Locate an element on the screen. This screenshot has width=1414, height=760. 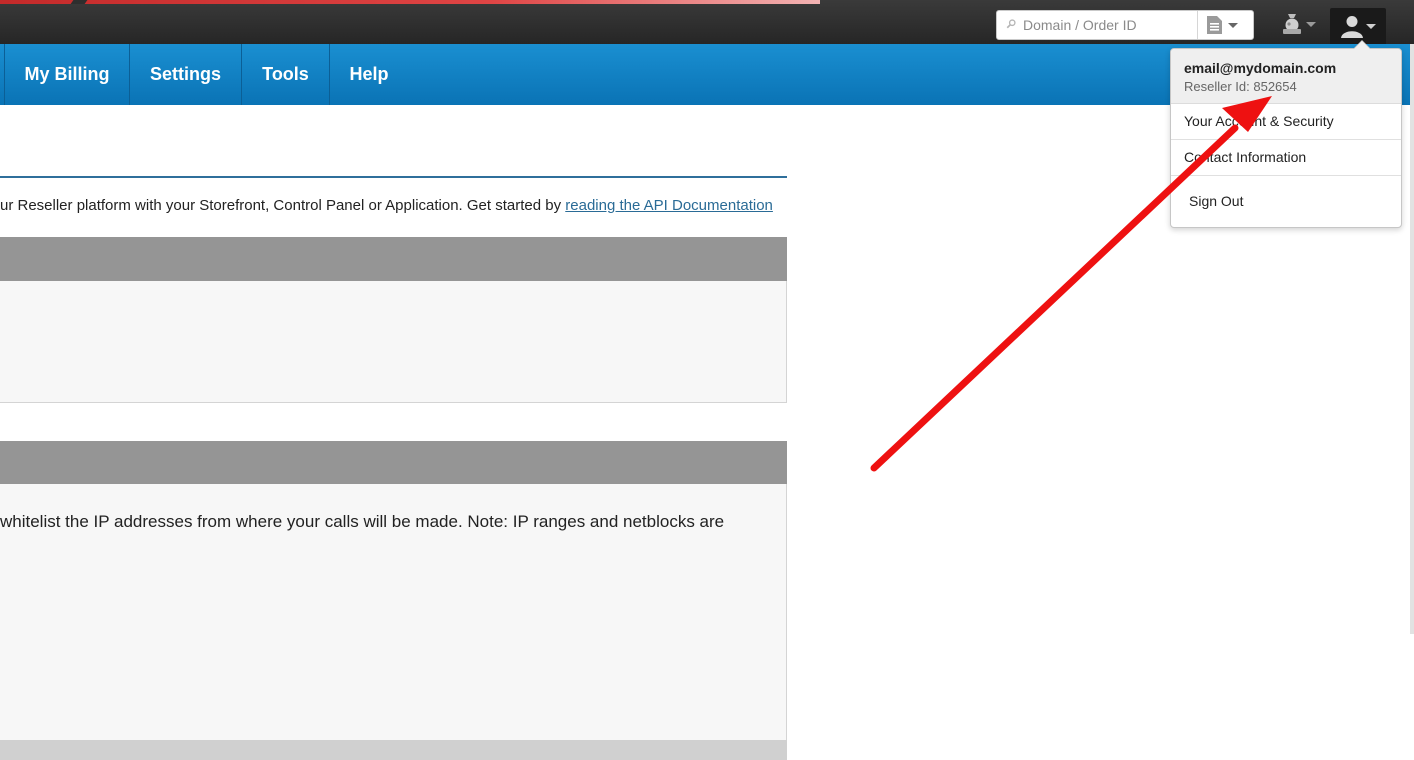
menu-item-contact-information: Contact Information is located at coordinates (1286, 157).